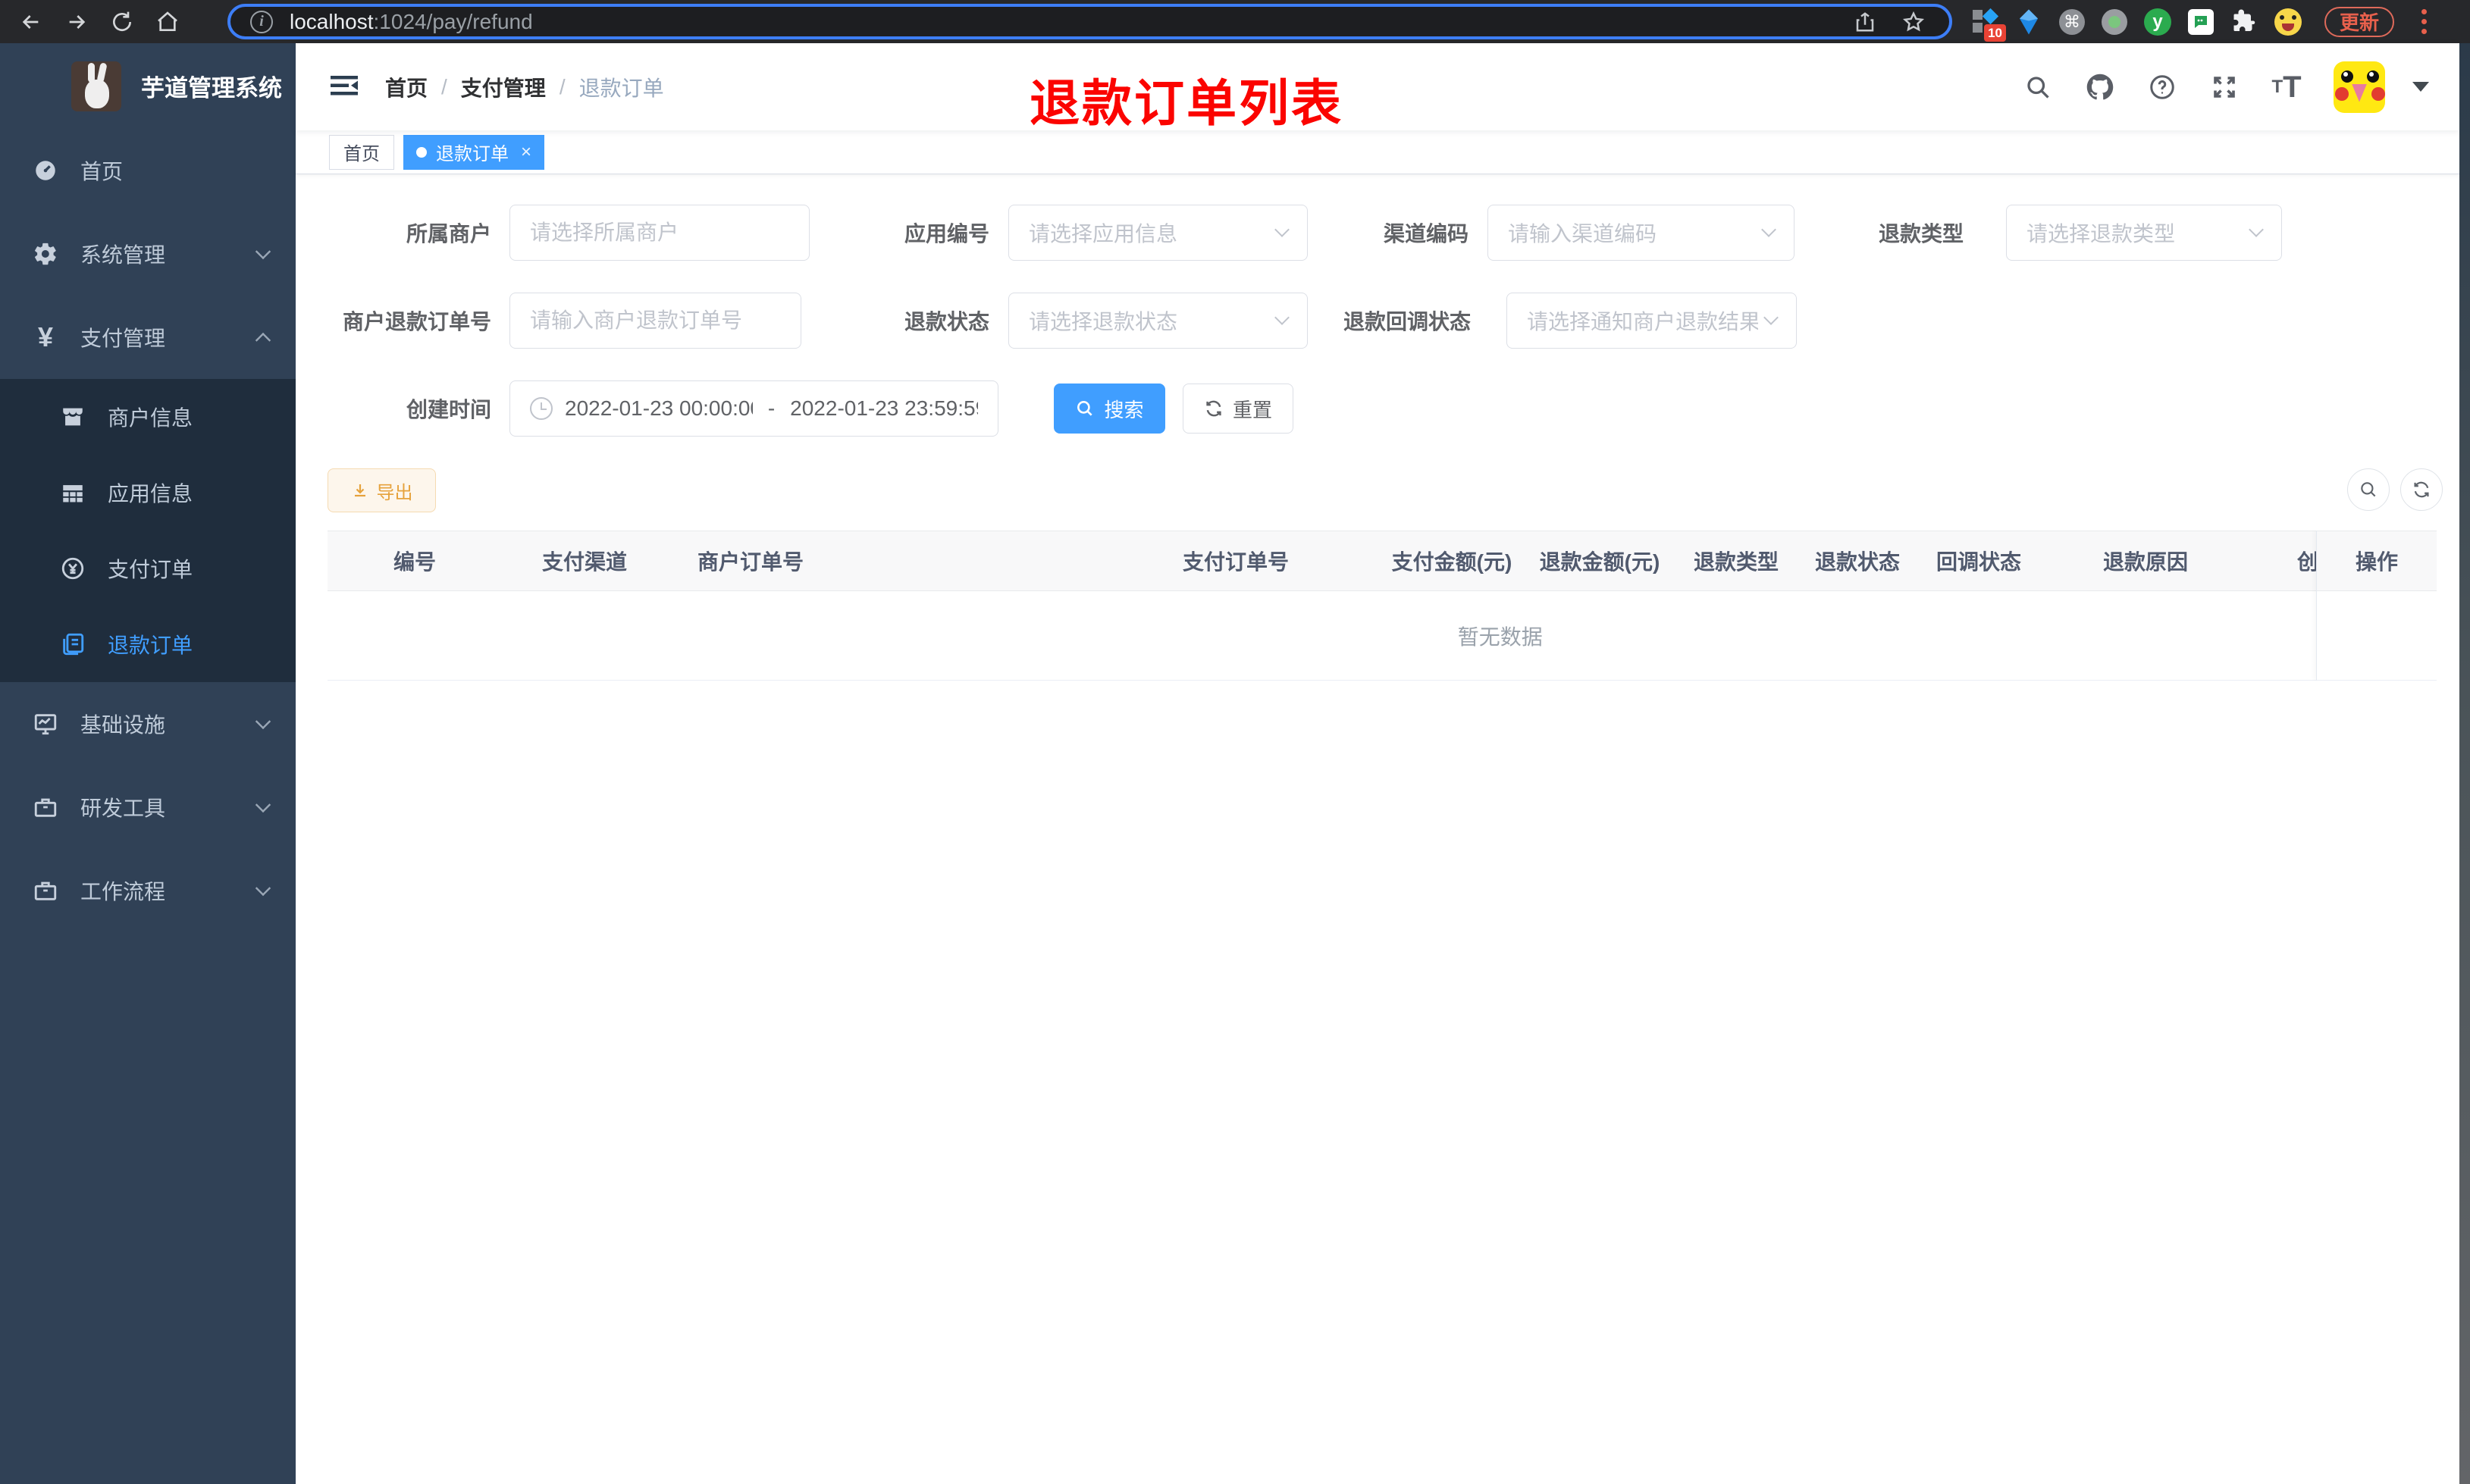 Image resolution: width=2470 pixels, height=1484 pixels. What do you see at coordinates (946, 321) in the screenshot?
I see `refund-status-label: 退款状态` at bounding box center [946, 321].